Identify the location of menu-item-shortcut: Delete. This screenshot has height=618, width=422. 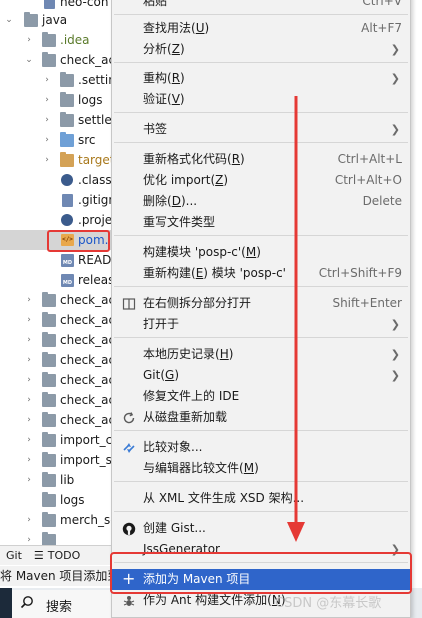
(382, 201).